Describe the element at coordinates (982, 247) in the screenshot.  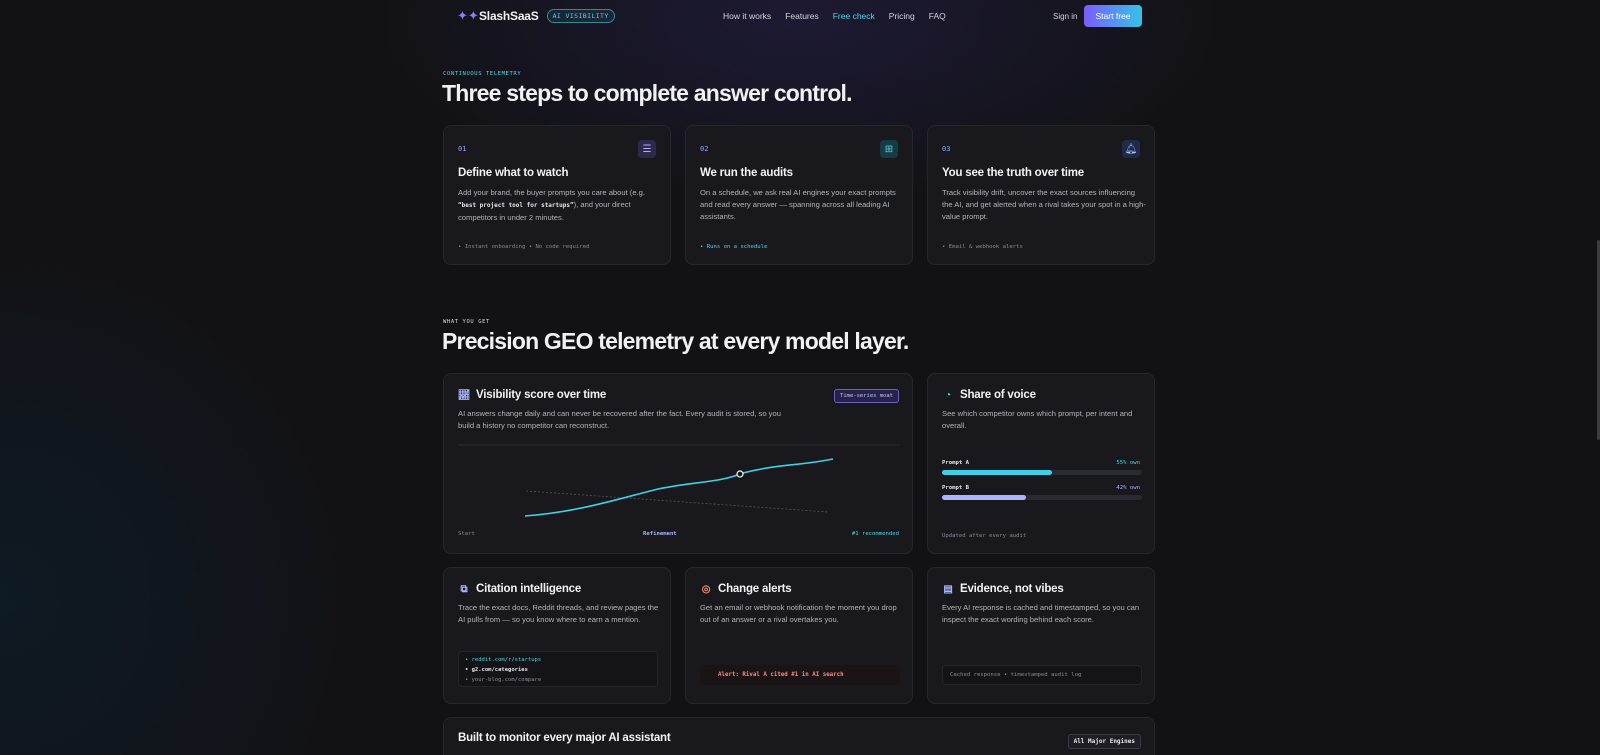
I see `step-footnote: • Email & webhook alerts` at that location.